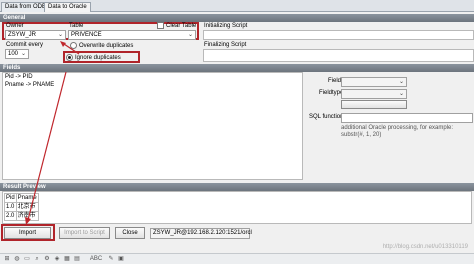 The height and width of the screenshot is (264, 474). Describe the element at coordinates (17, 259) in the screenshot. I see `globe-icon: ◍` at that location.